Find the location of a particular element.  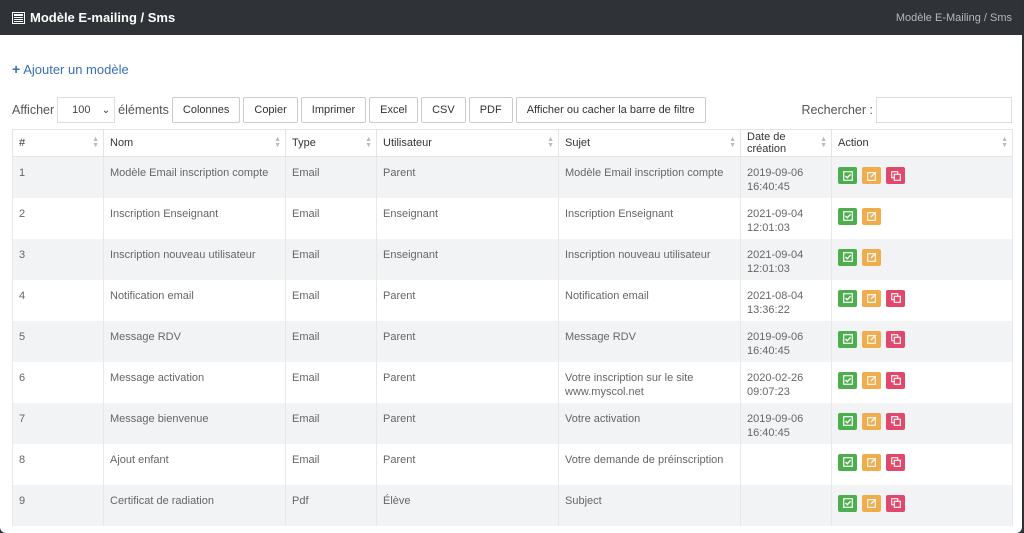

cell-time-value: 16:40:45 is located at coordinates (768, 350).